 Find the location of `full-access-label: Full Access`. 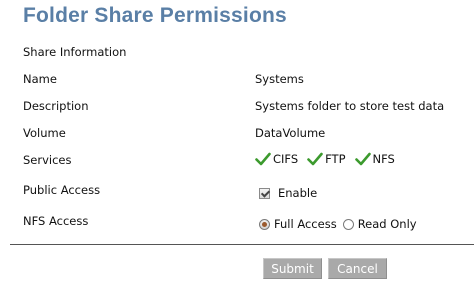

full-access-label: Full Access is located at coordinates (305, 224).